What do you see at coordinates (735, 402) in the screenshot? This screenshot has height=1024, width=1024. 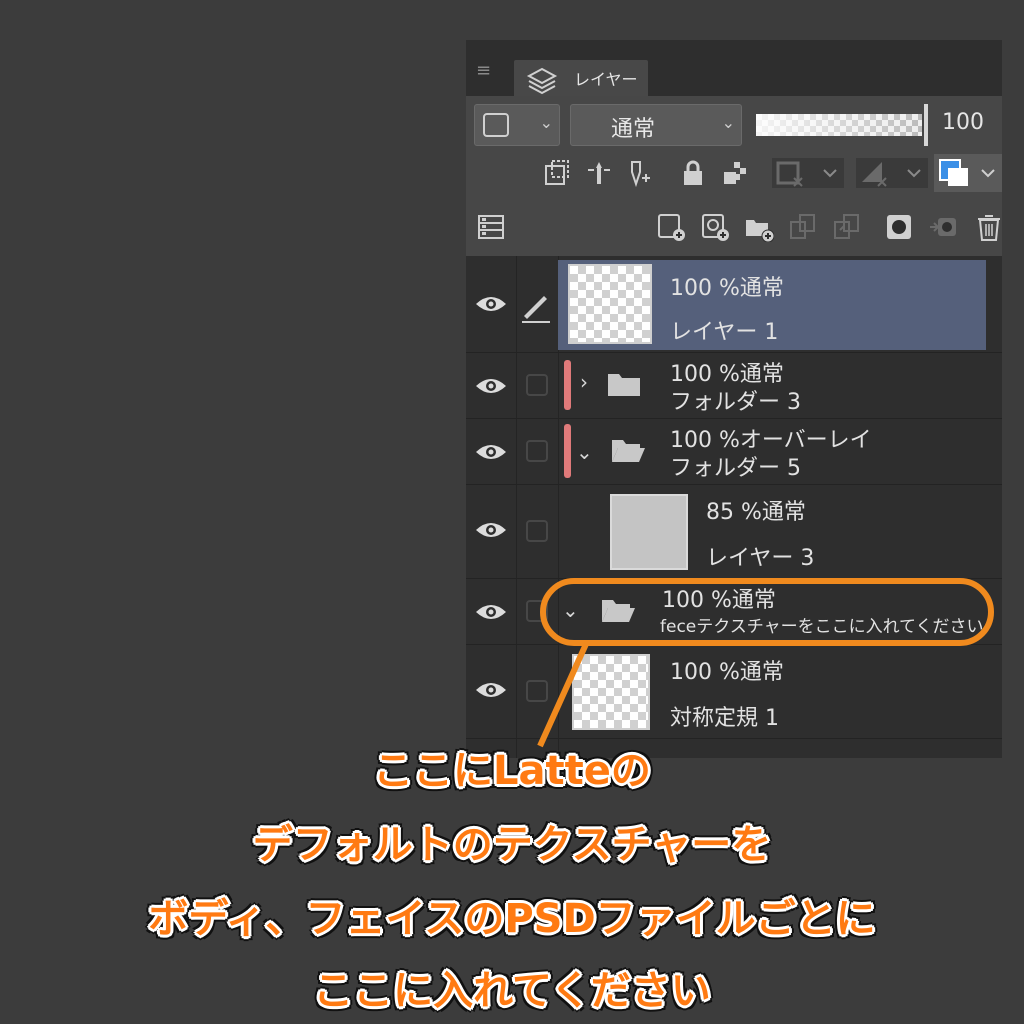 I see `layer-name: フォルダー 3` at bounding box center [735, 402].